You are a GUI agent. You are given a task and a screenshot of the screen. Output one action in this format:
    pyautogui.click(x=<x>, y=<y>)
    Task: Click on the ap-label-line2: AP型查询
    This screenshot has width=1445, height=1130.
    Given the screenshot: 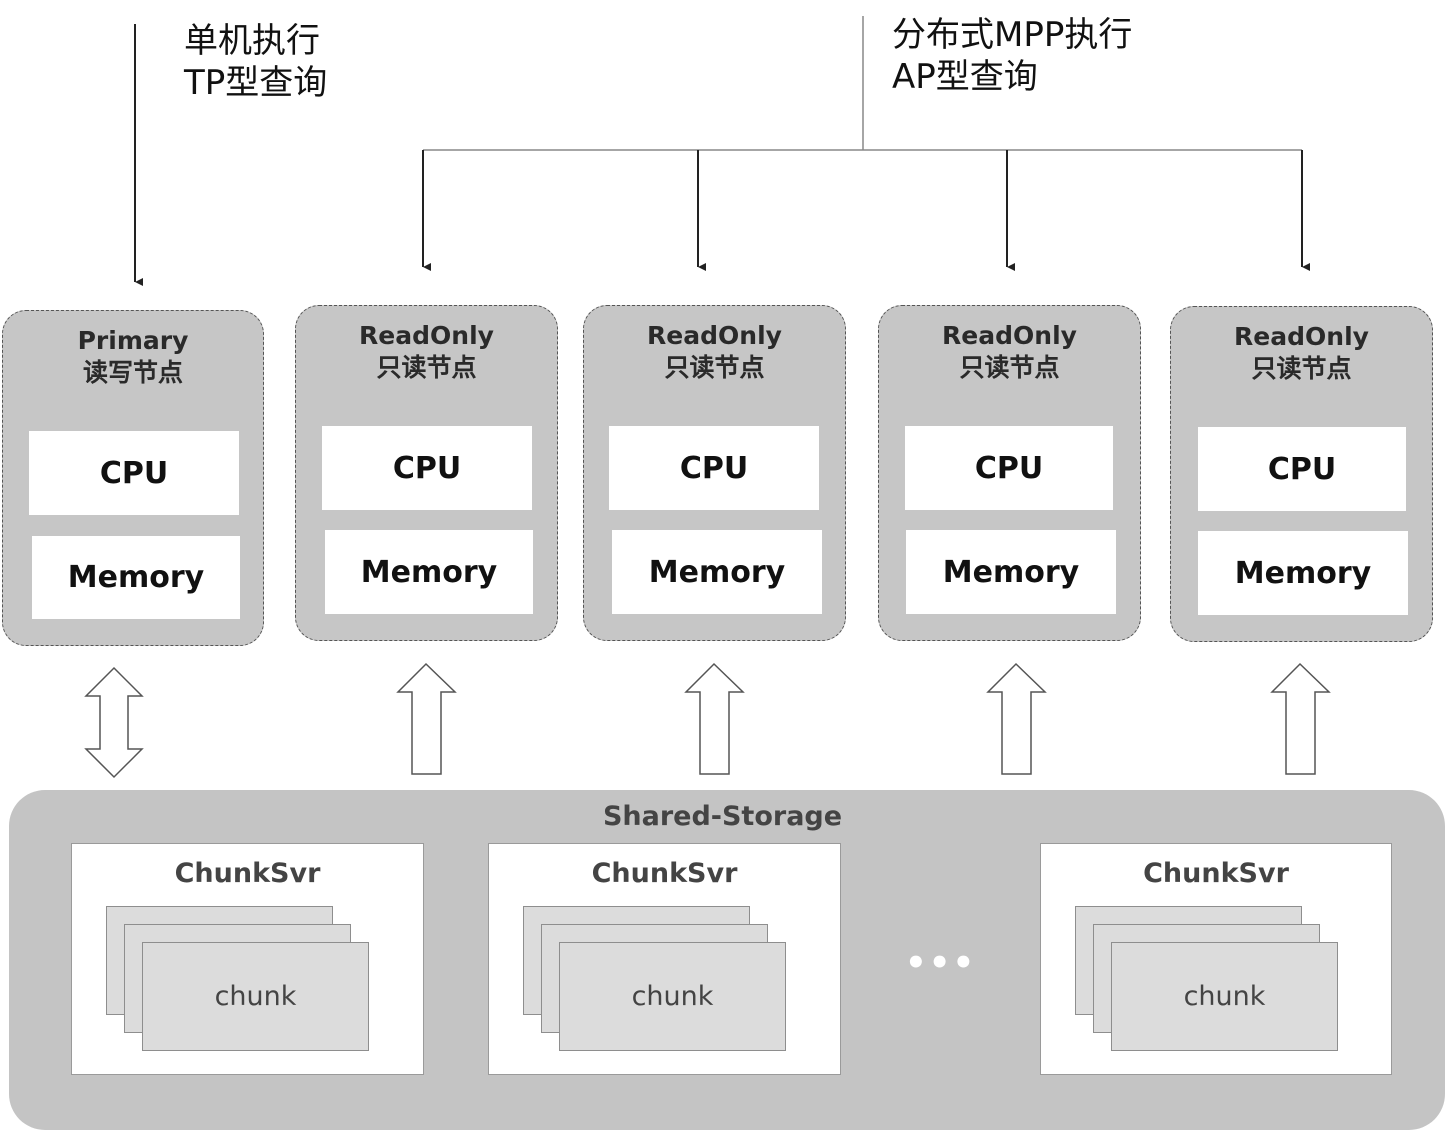 What is the action you would take?
    pyautogui.click(x=965, y=77)
    